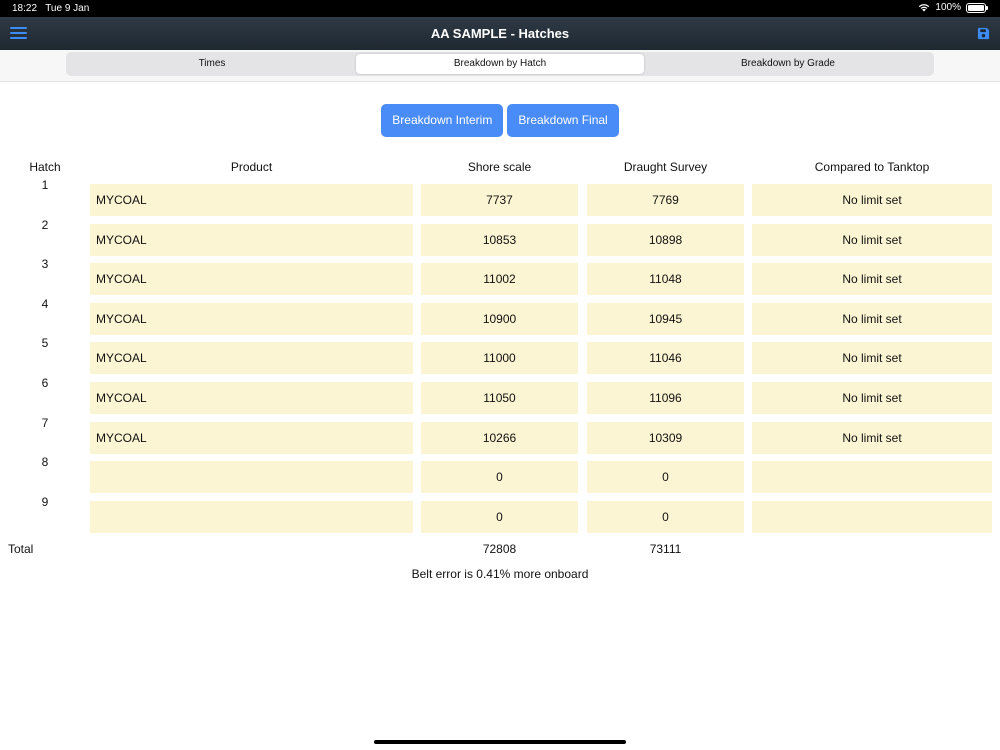  Describe the element at coordinates (665, 398) in the screenshot. I see `draught-survey-field: 11096` at that location.